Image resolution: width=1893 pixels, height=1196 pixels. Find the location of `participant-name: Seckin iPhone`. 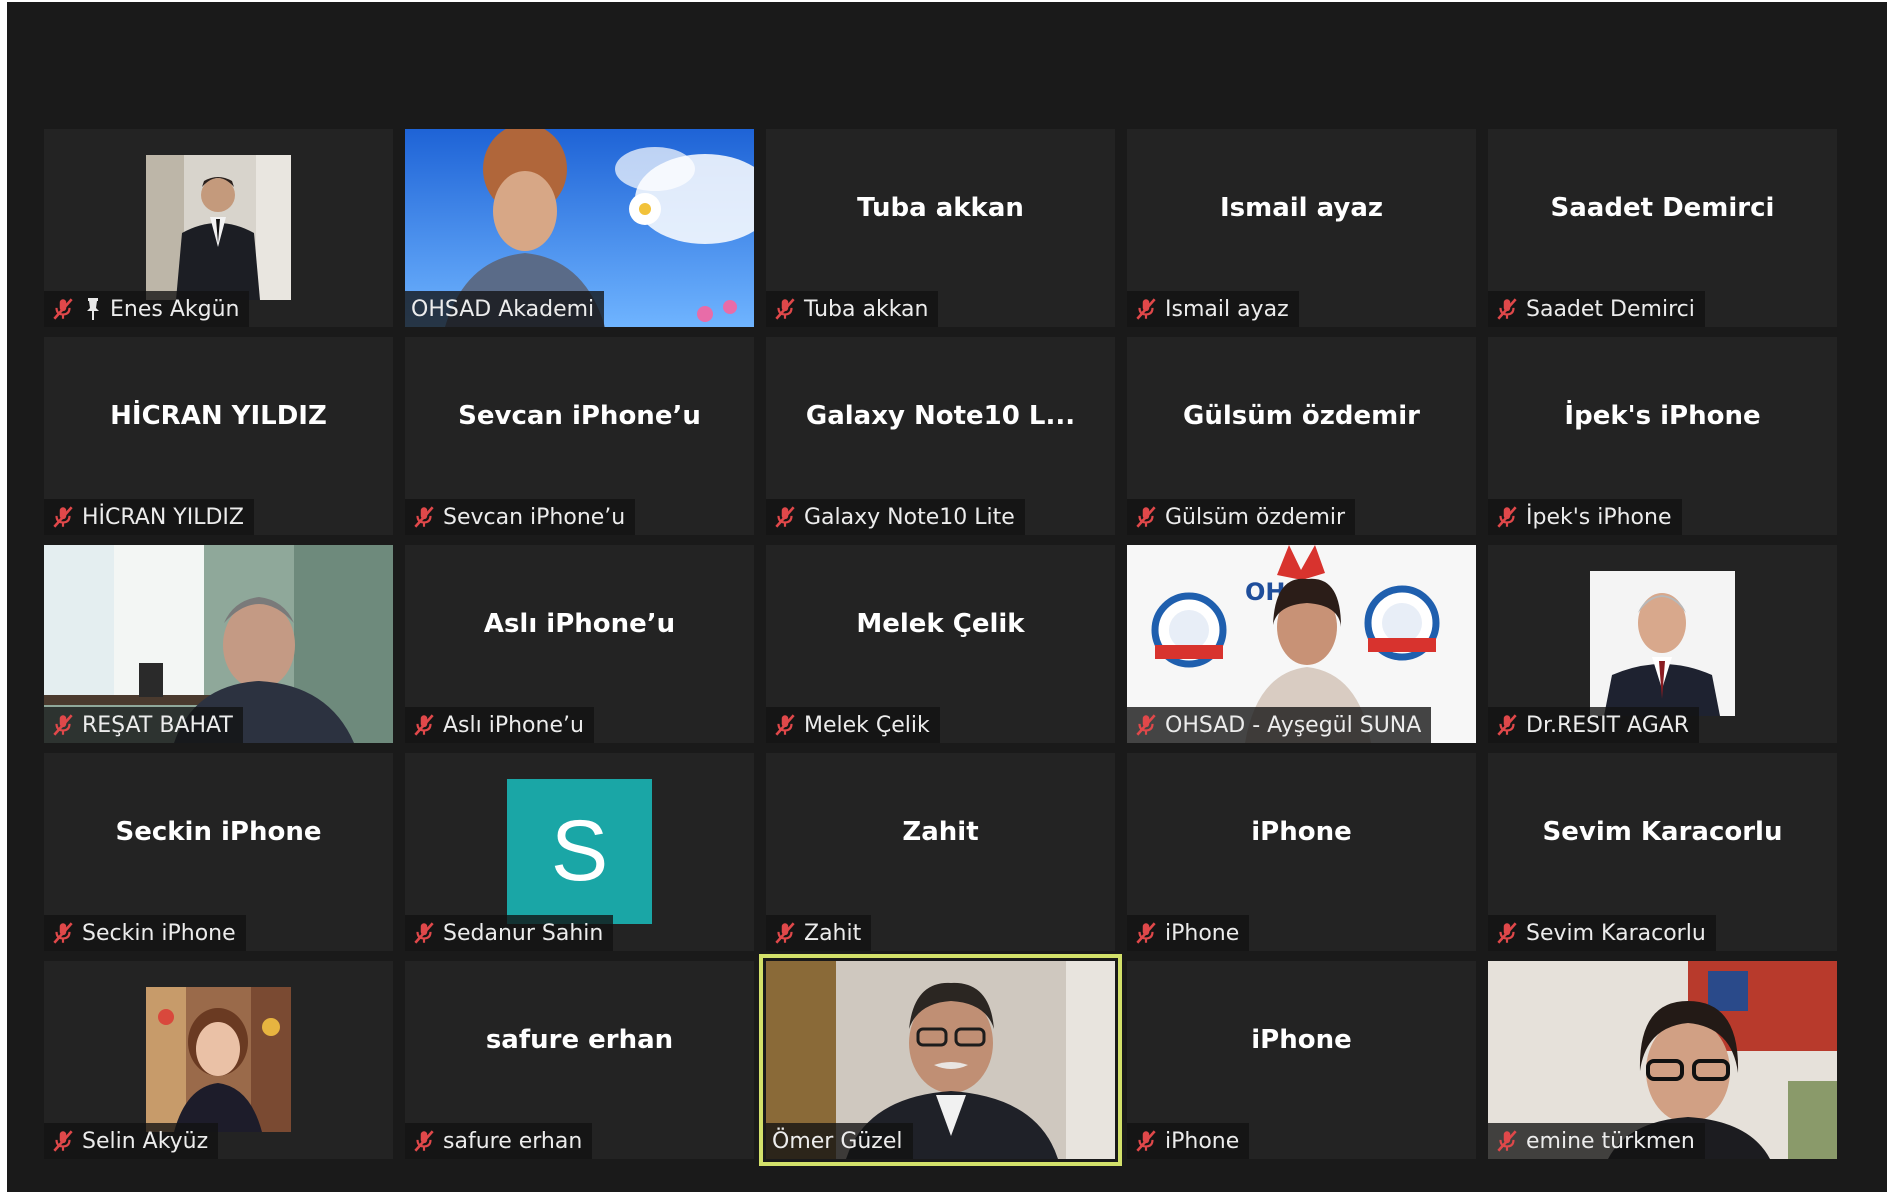

participant-name: Seckin iPhone is located at coordinates (159, 933).